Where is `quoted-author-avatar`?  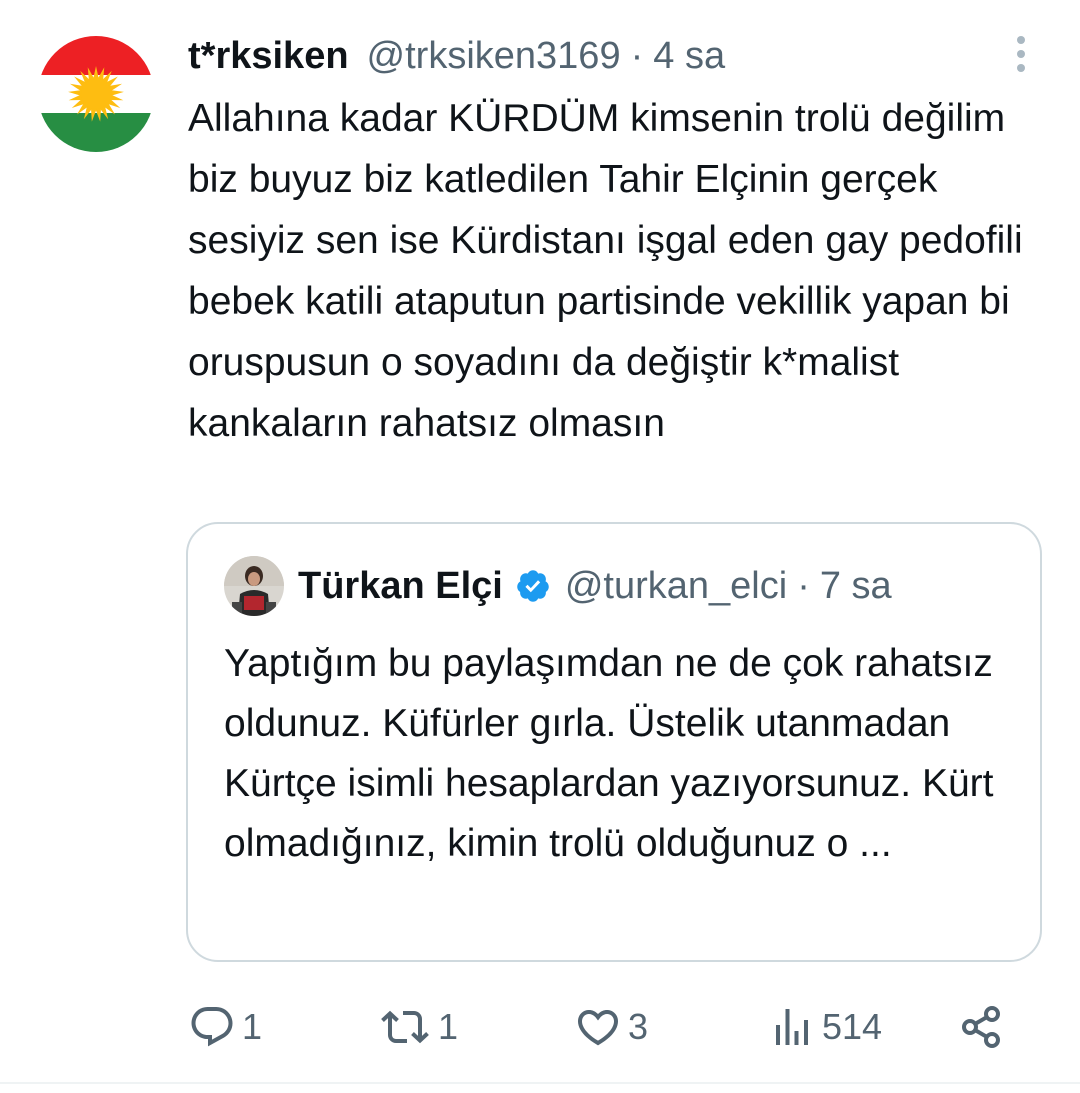
quoted-author-avatar is located at coordinates (254, 586).